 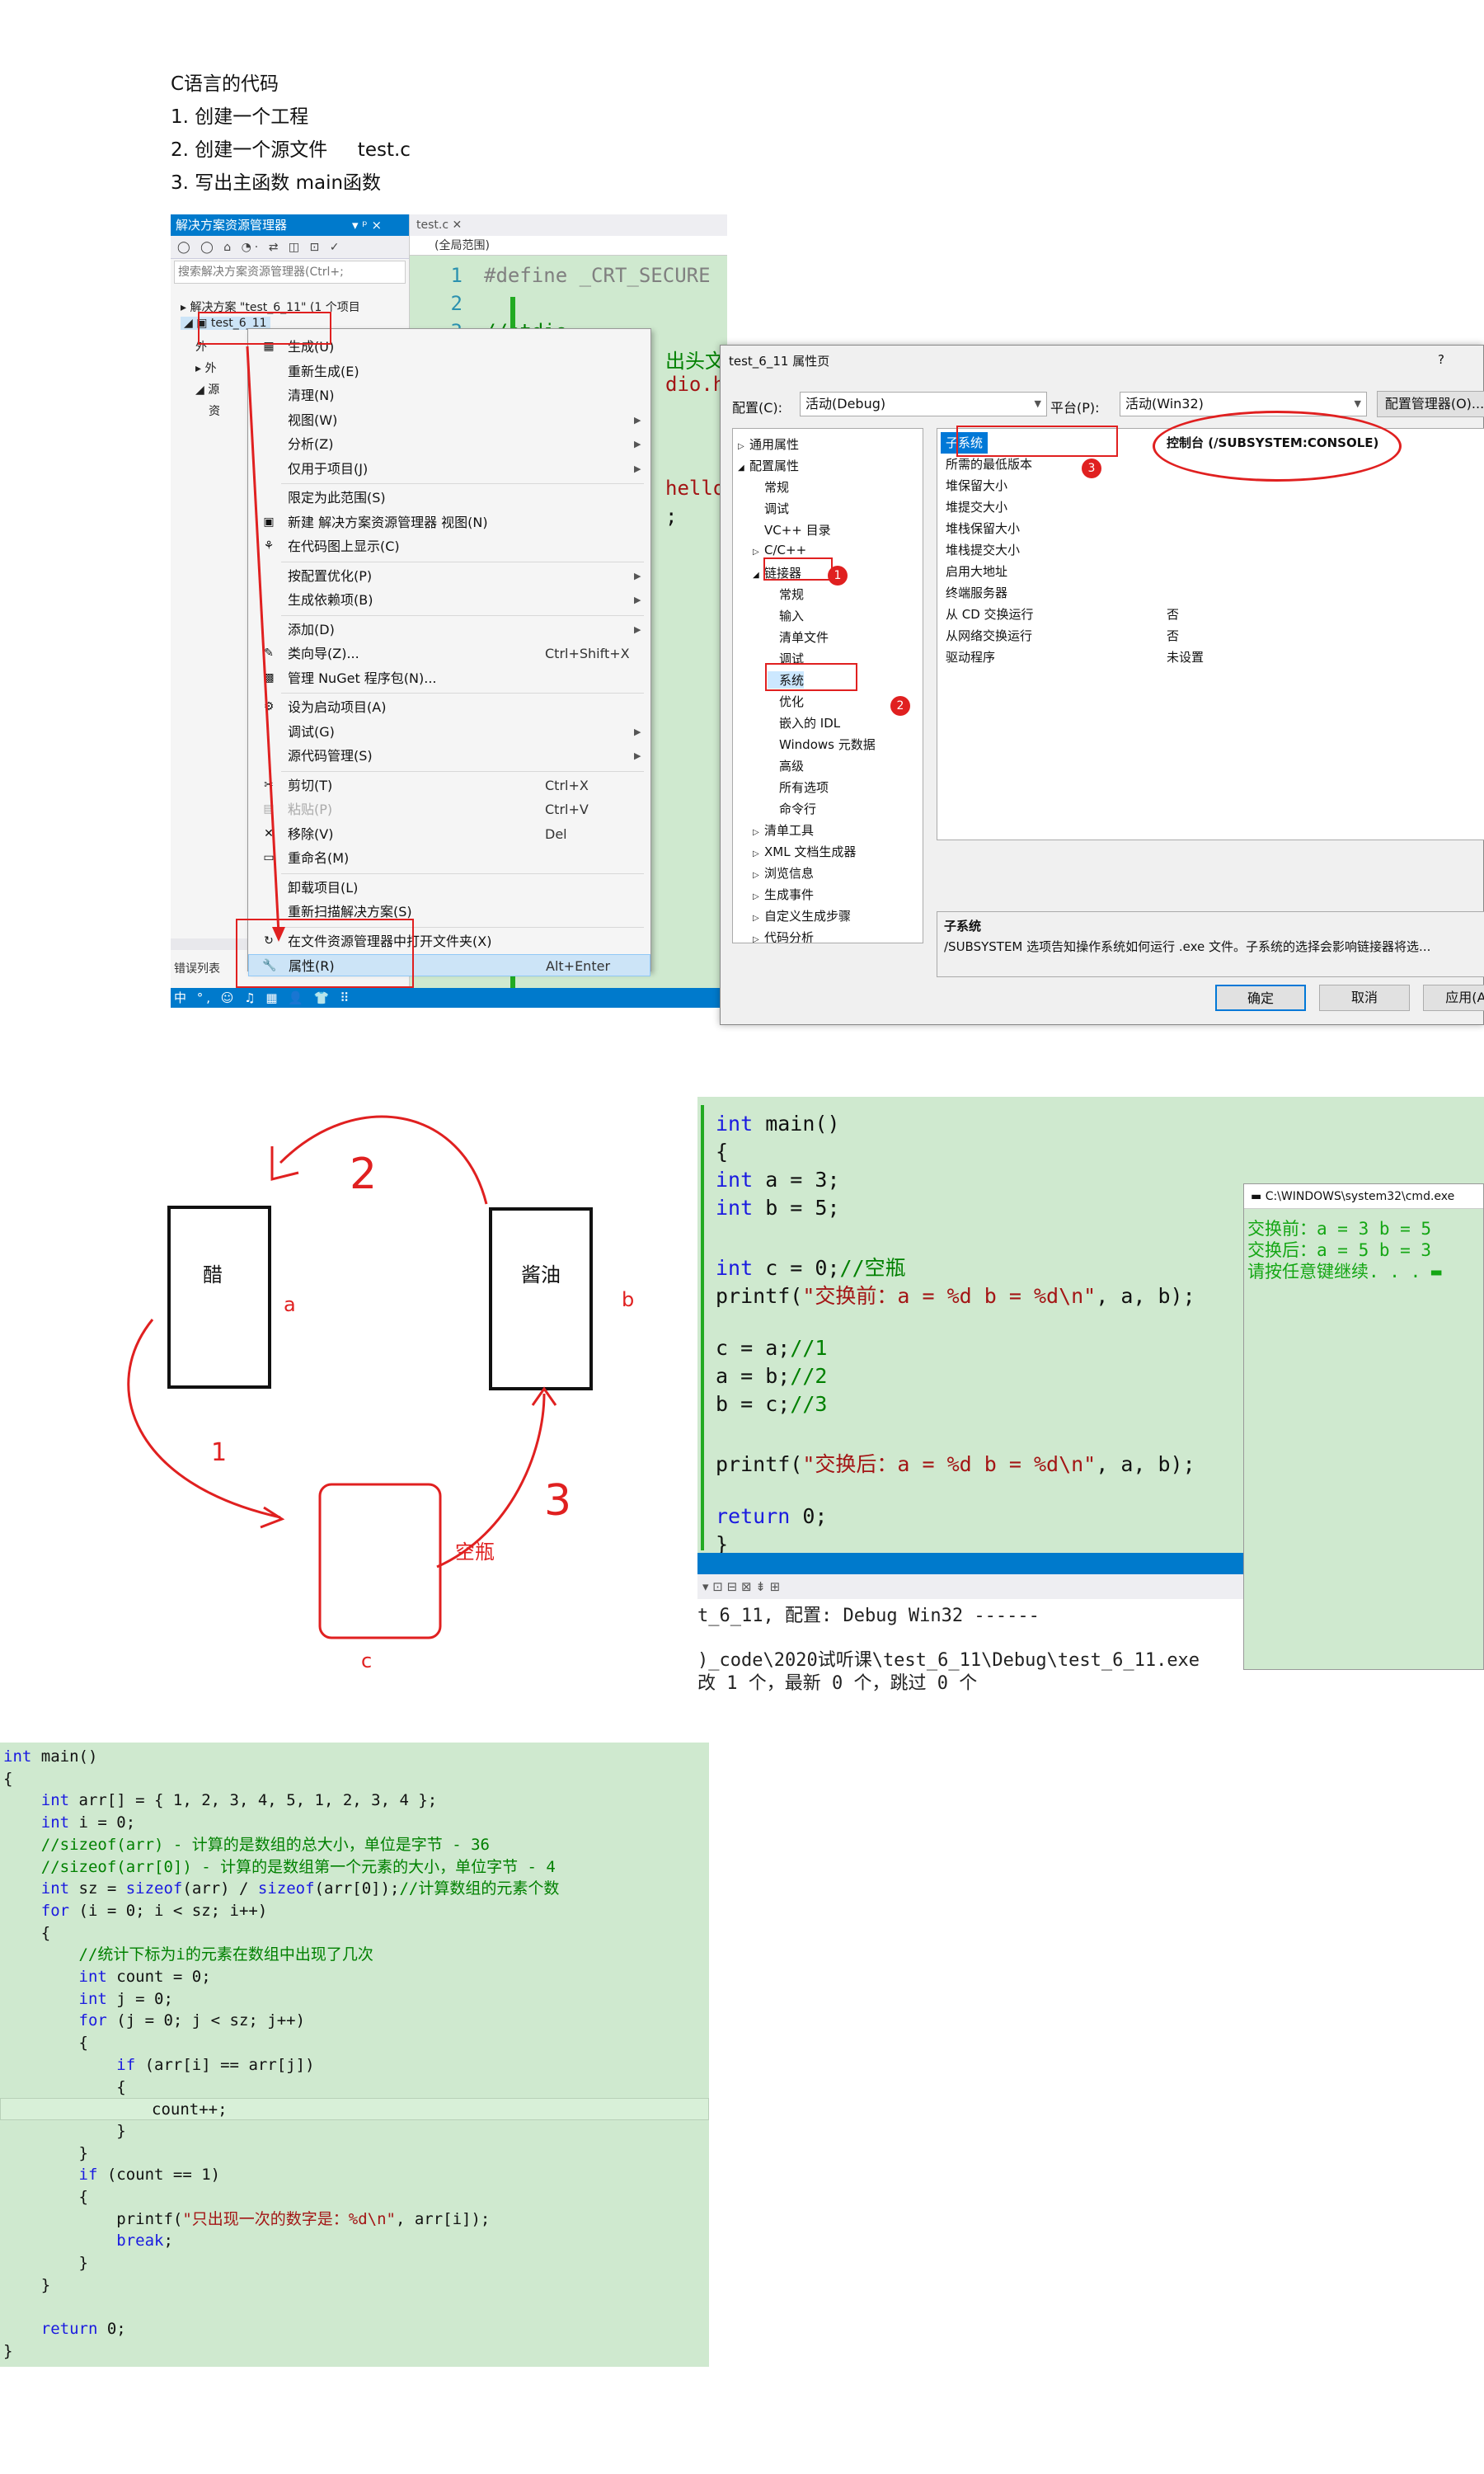 I want to click on var-b-label: b, so click(x=628, y=1299).